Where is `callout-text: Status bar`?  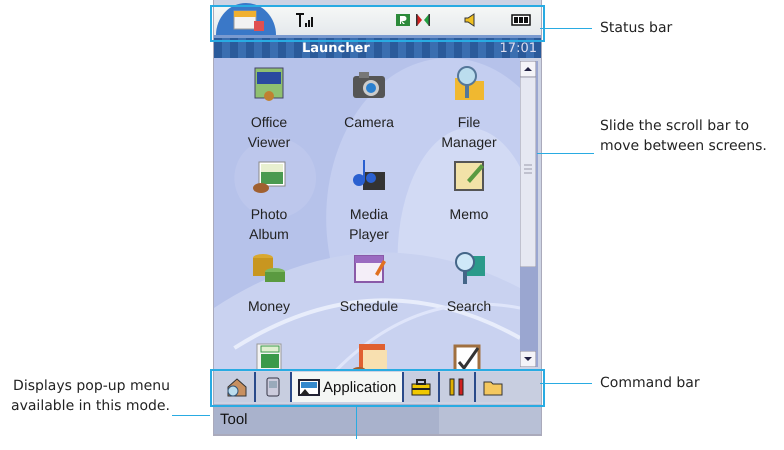 callout-text: Status bar is located at coordinates (636, 28).